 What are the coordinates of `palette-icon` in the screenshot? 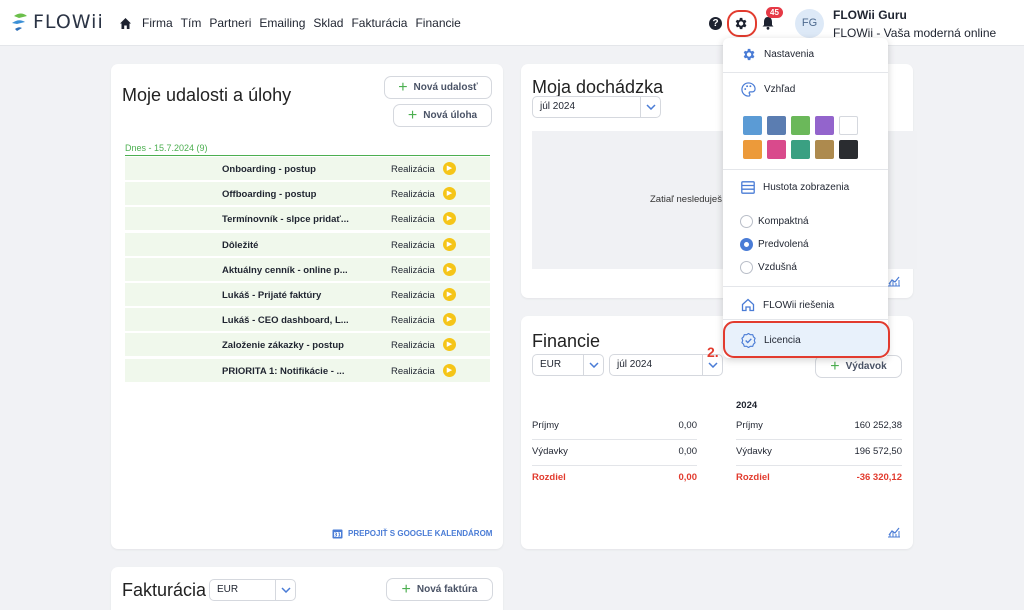 It's located at (748, 89).